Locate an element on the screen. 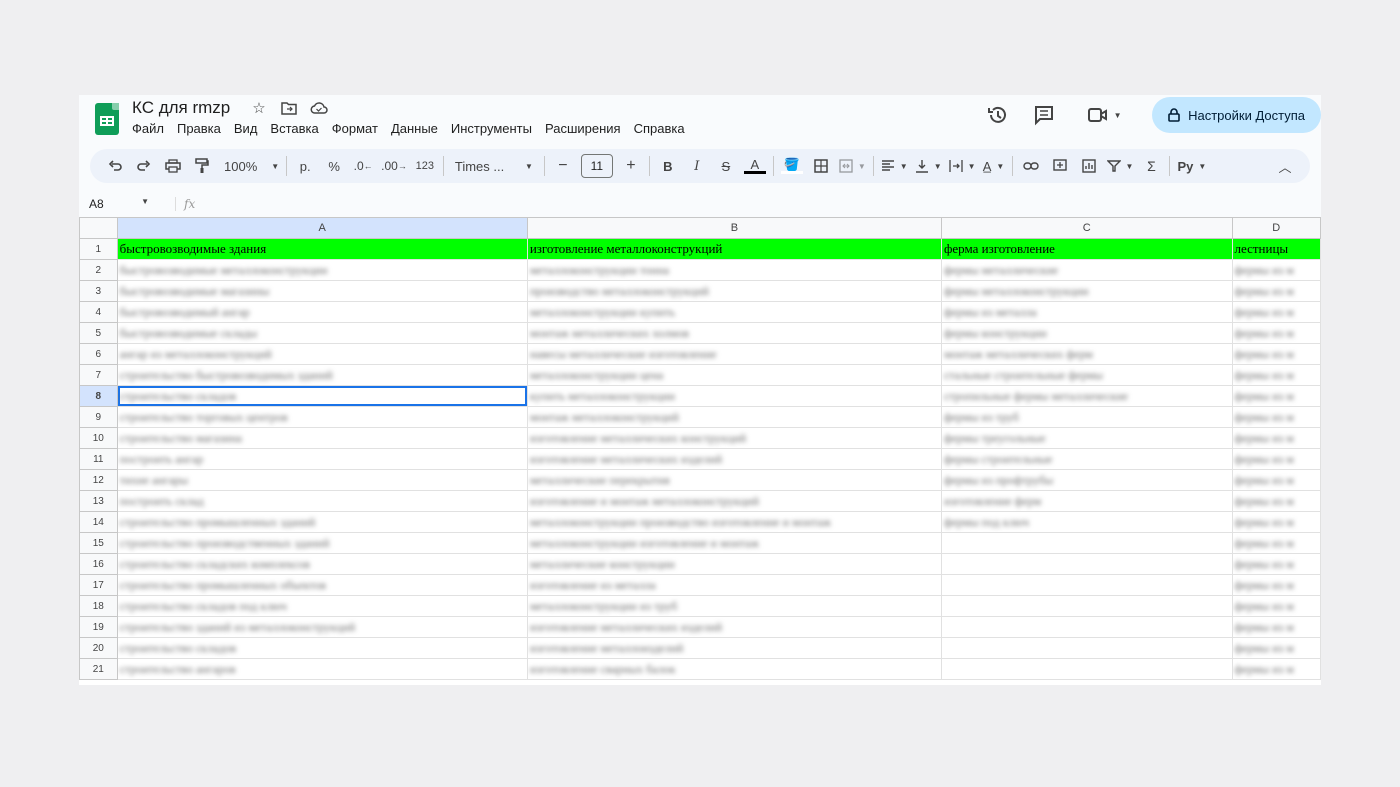 Image resolution: width=1400 pixels, height=787 pixels. version-history-icon is located at coordinates (998, 115).